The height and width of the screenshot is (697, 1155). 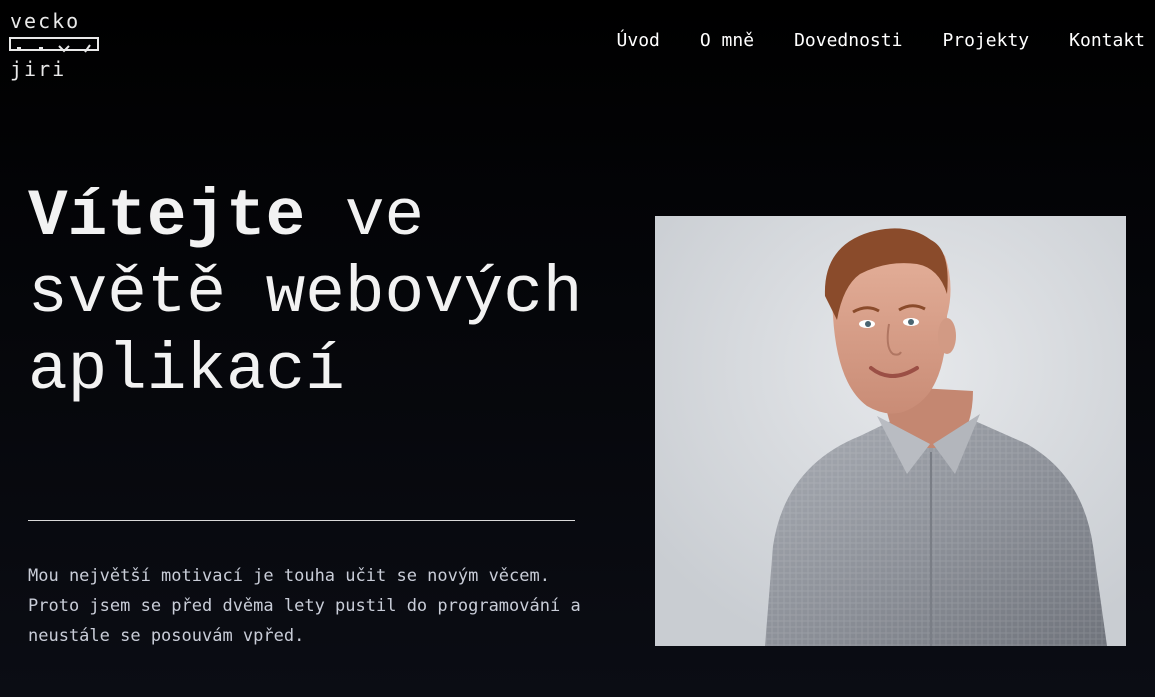 What do you see at coordinates (1107, 41) in the screenshot?
I see `nav-link-kontakt: Kontakt` at bounding box center [1107, 41].